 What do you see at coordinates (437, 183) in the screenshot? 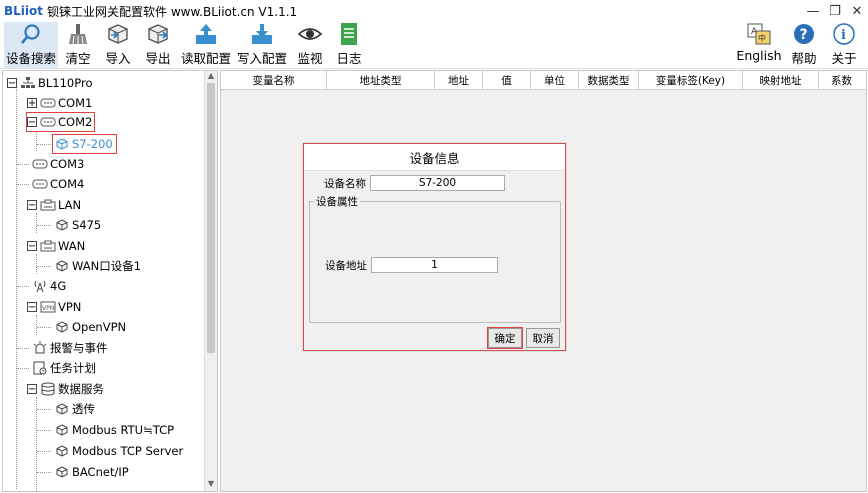
I see `device-name-input: S7-200` at bounding box center [437, 183].